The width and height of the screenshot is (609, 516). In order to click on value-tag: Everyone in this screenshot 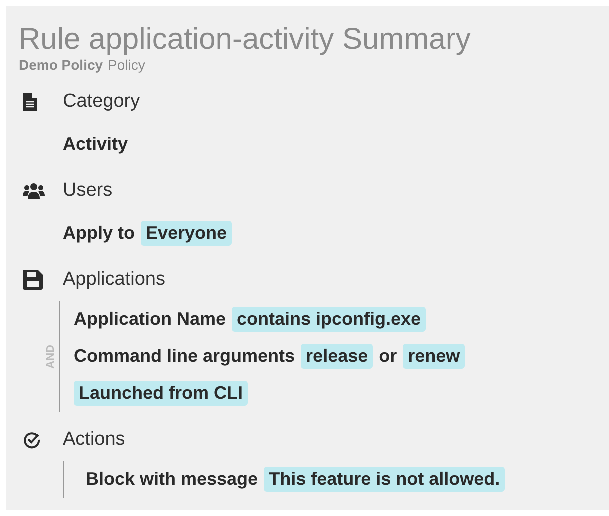, I will do `click(186, 233)`.